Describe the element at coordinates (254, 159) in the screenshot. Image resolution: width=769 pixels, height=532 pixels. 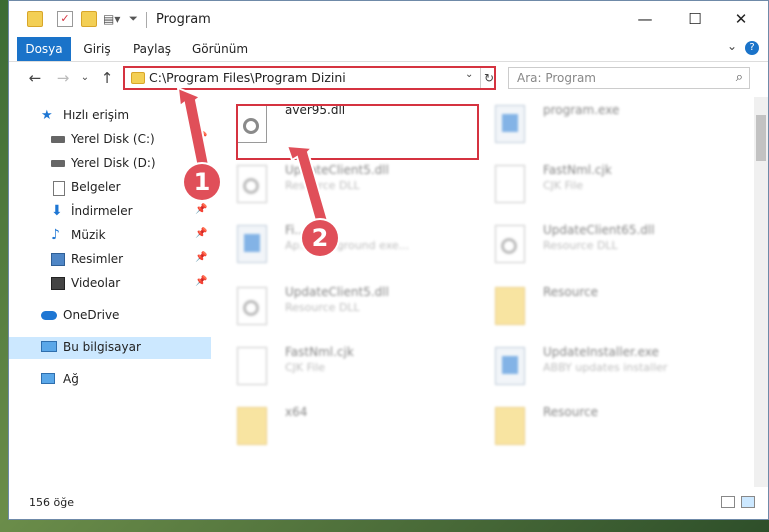
I see `annotation-arrows` at that location.